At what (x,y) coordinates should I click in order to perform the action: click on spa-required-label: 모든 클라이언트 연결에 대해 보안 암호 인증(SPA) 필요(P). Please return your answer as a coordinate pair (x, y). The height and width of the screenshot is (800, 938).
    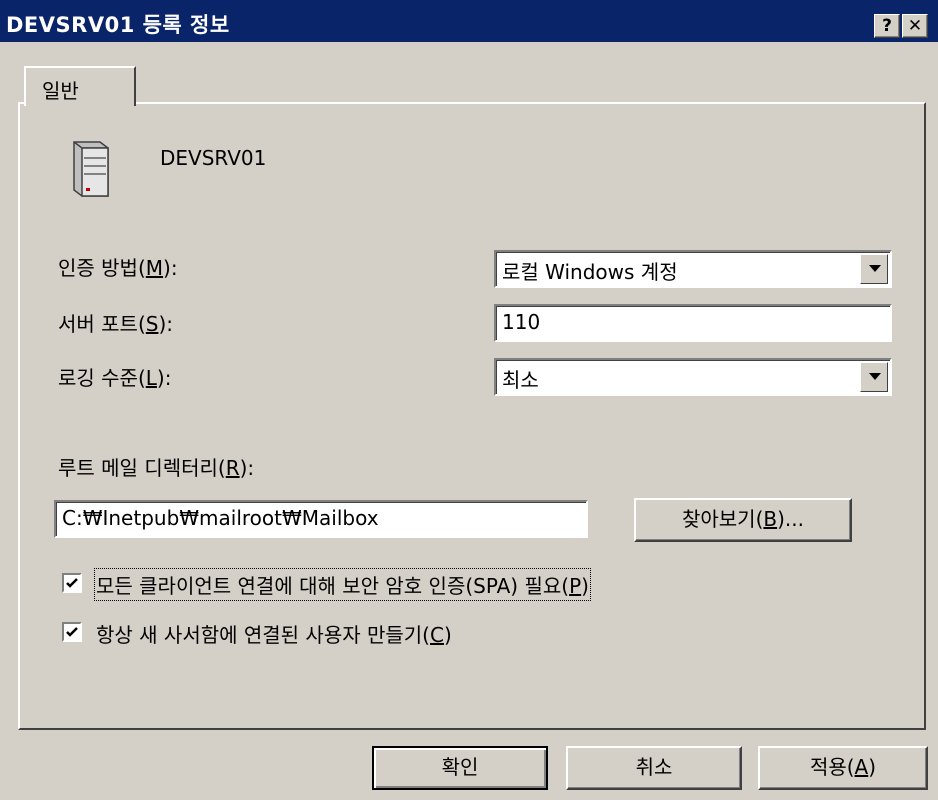
    Looking at the image, I should click on (342, 584).